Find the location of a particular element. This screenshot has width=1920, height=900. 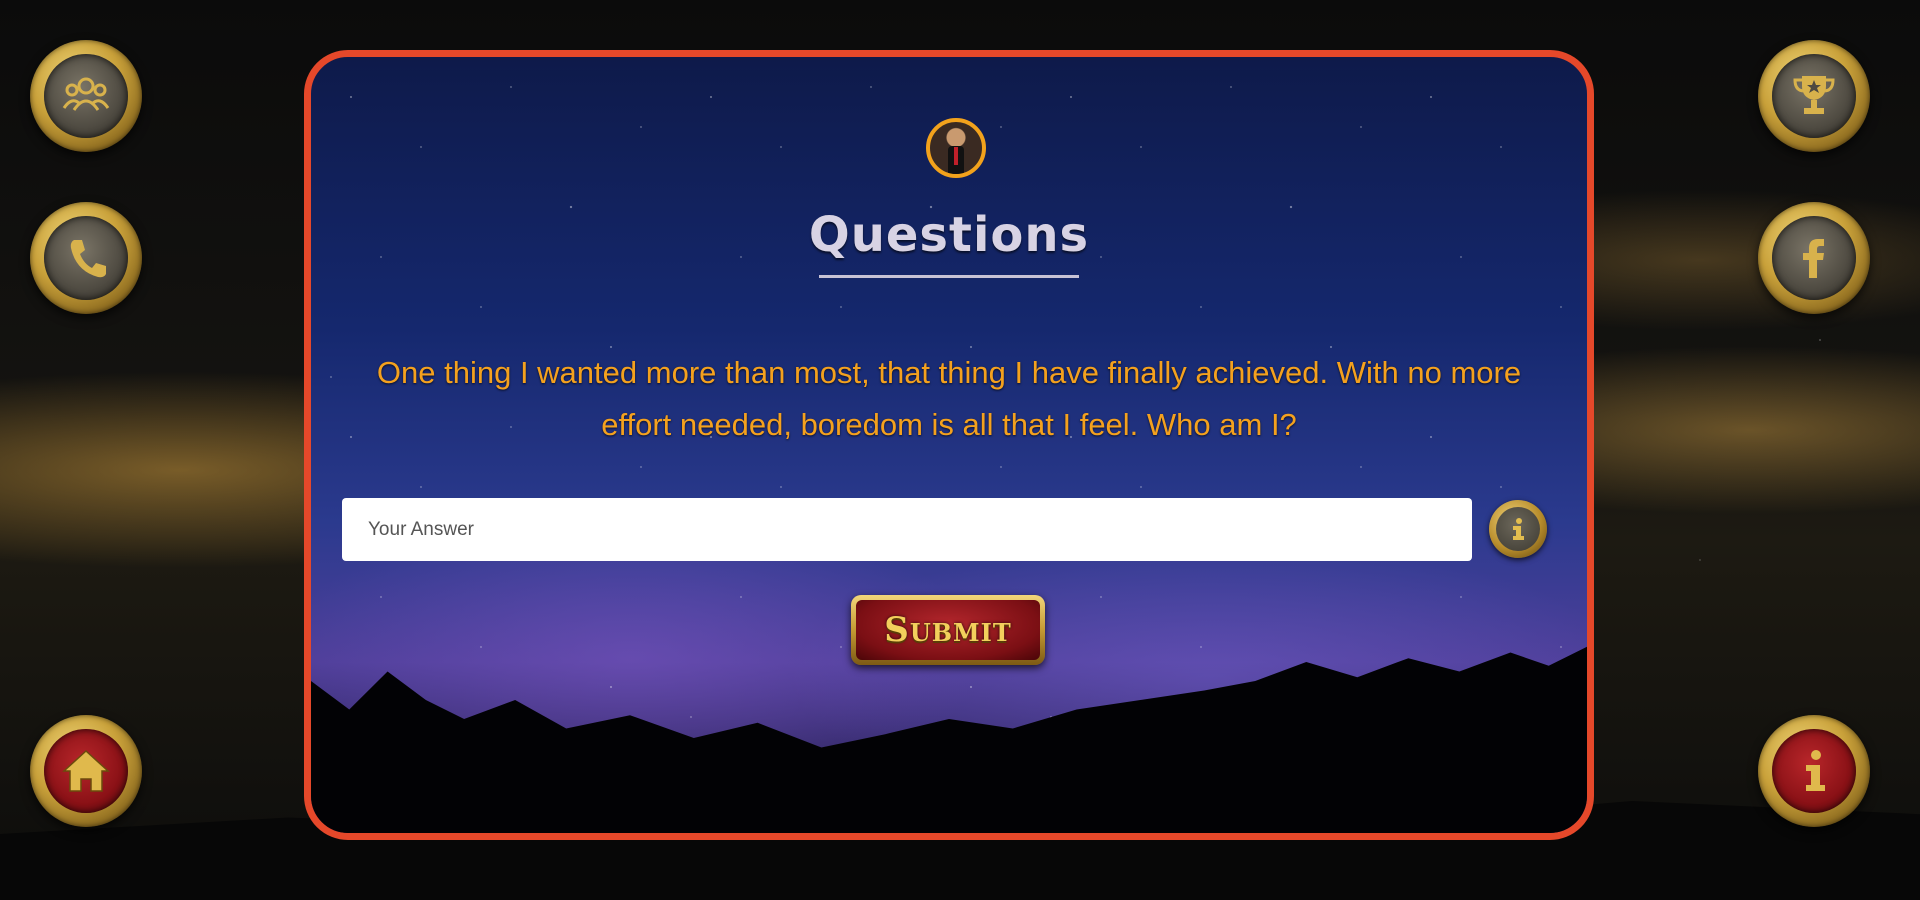

facebook-icon is located at coordinates (1813, 258).